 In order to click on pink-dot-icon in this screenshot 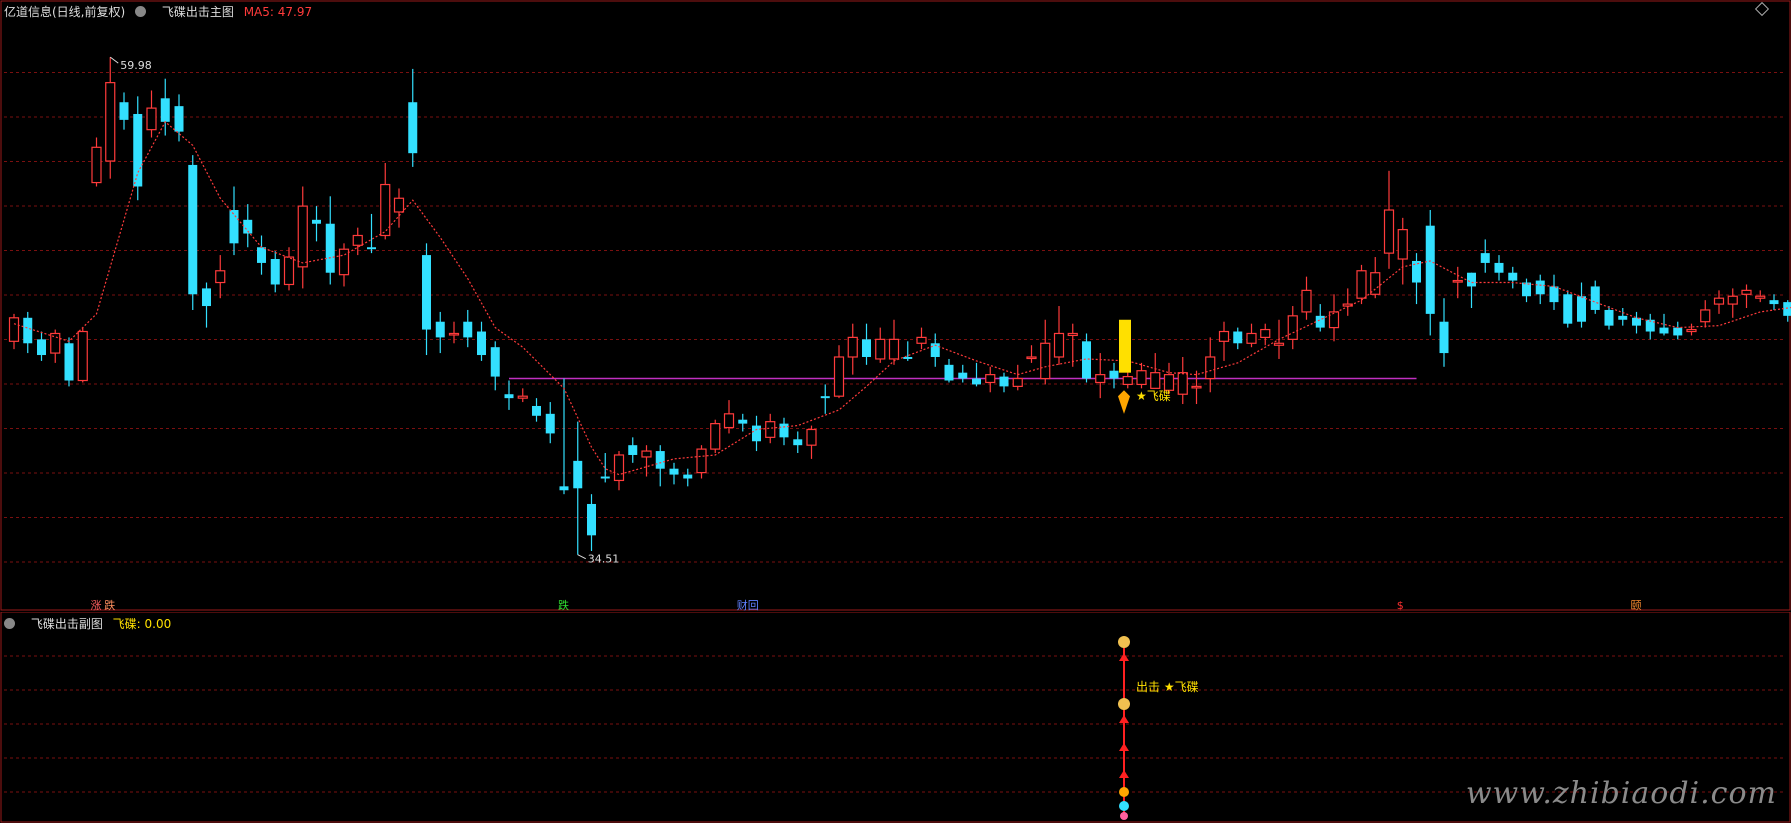, I will do `click(1124, 816)`.